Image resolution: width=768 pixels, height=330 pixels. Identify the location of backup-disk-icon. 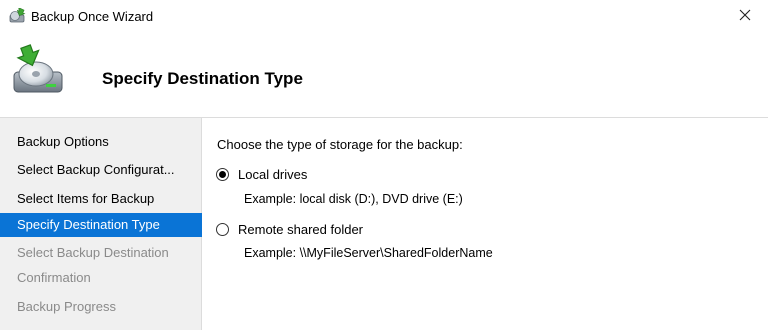
(39, 71).